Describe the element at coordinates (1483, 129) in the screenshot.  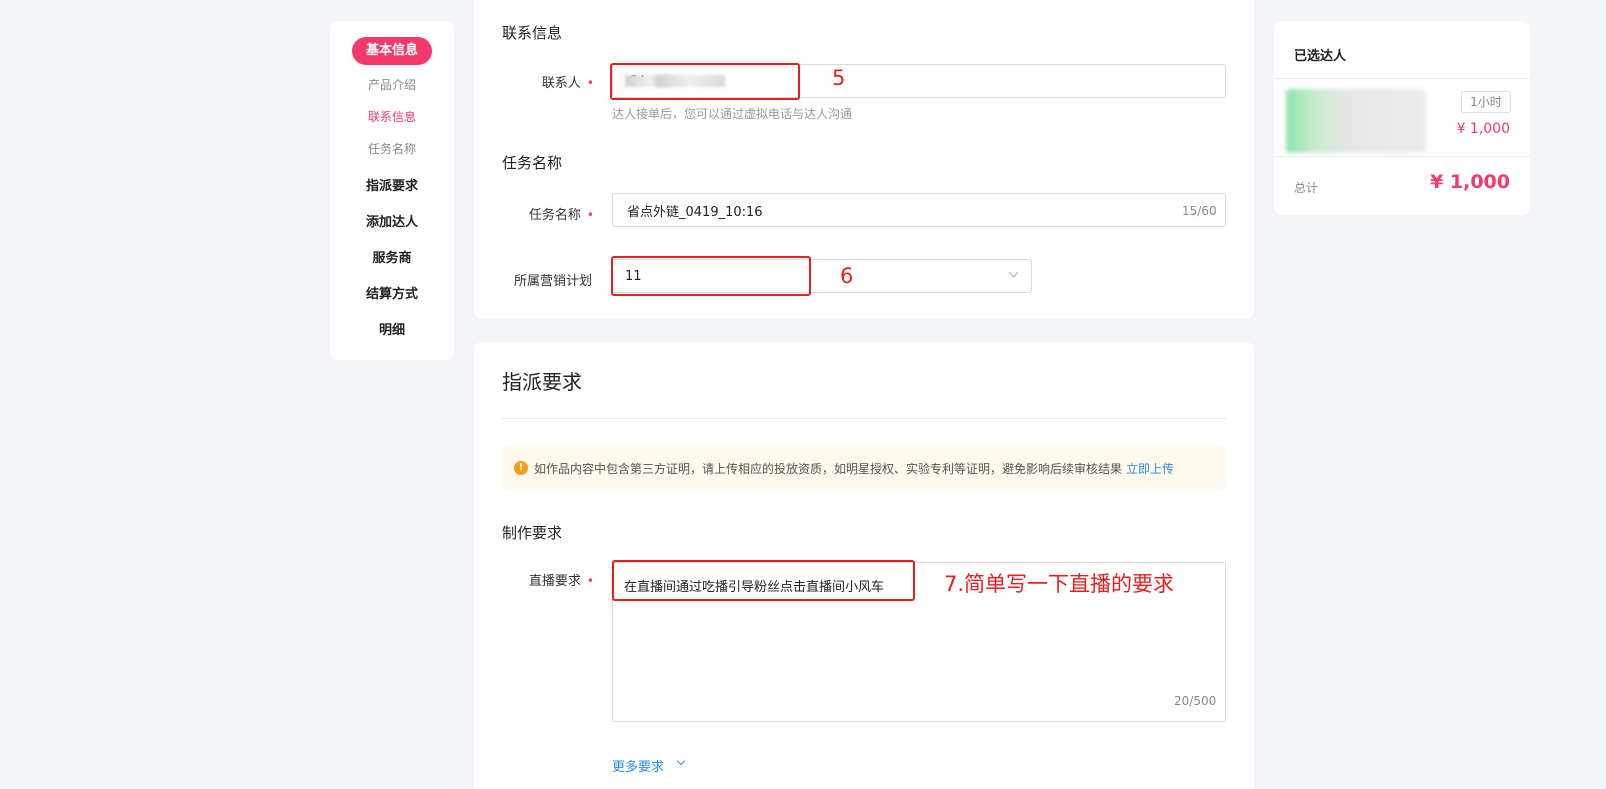
I see `creator-price: ¥ 1,000` at that location.